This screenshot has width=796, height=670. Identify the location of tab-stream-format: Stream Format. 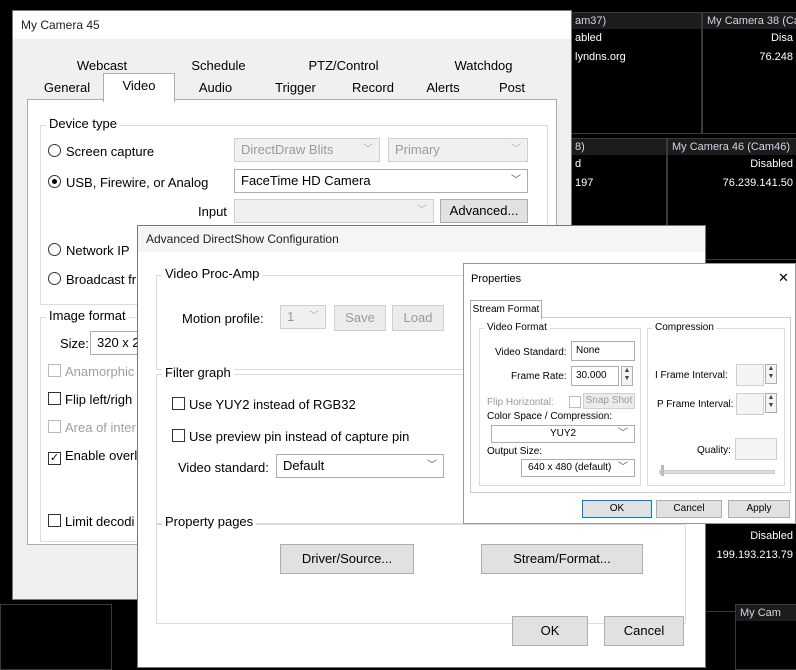
(506, 309).